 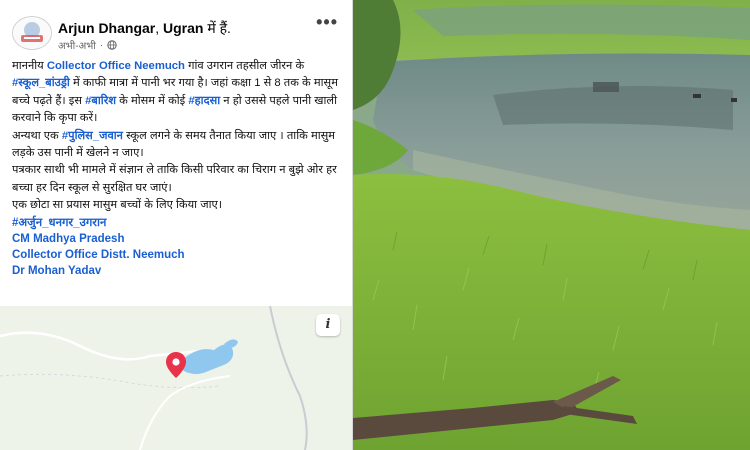 I want to click on text-span: के मोसम में कोई, so click(x=152, y=100).